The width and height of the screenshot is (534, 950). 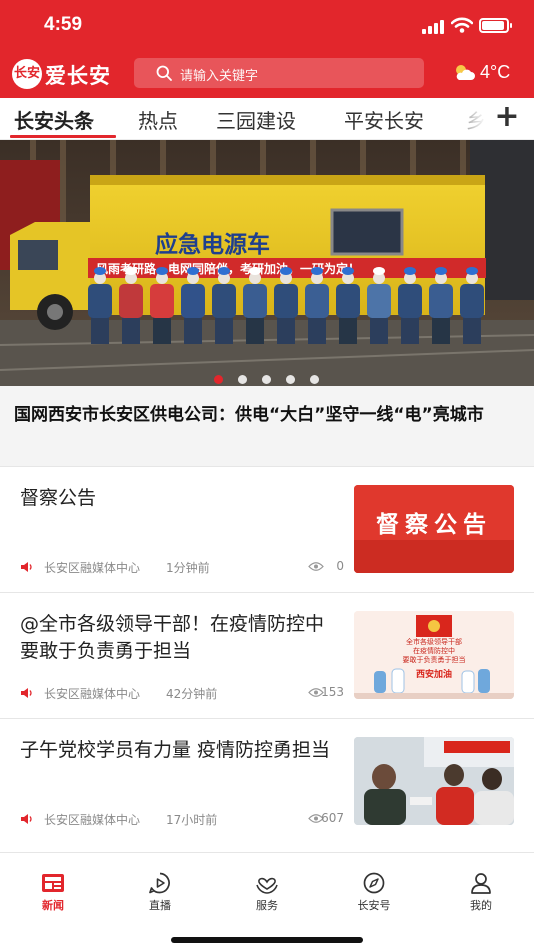 I want to click on app-logo: 长安 爱长安, so click(x=66, y=74).